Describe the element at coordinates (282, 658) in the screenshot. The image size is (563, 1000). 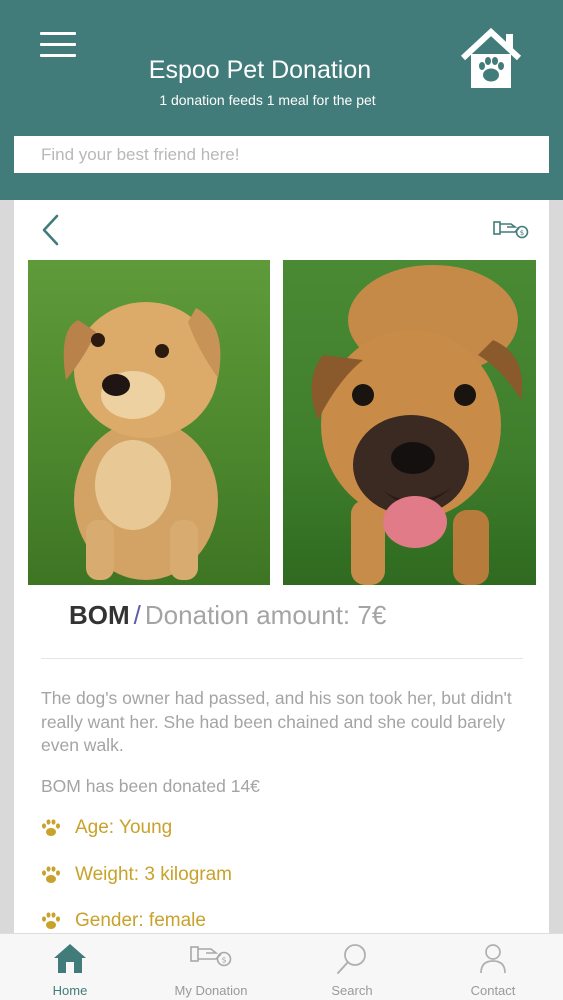
I see `divider` at that location.